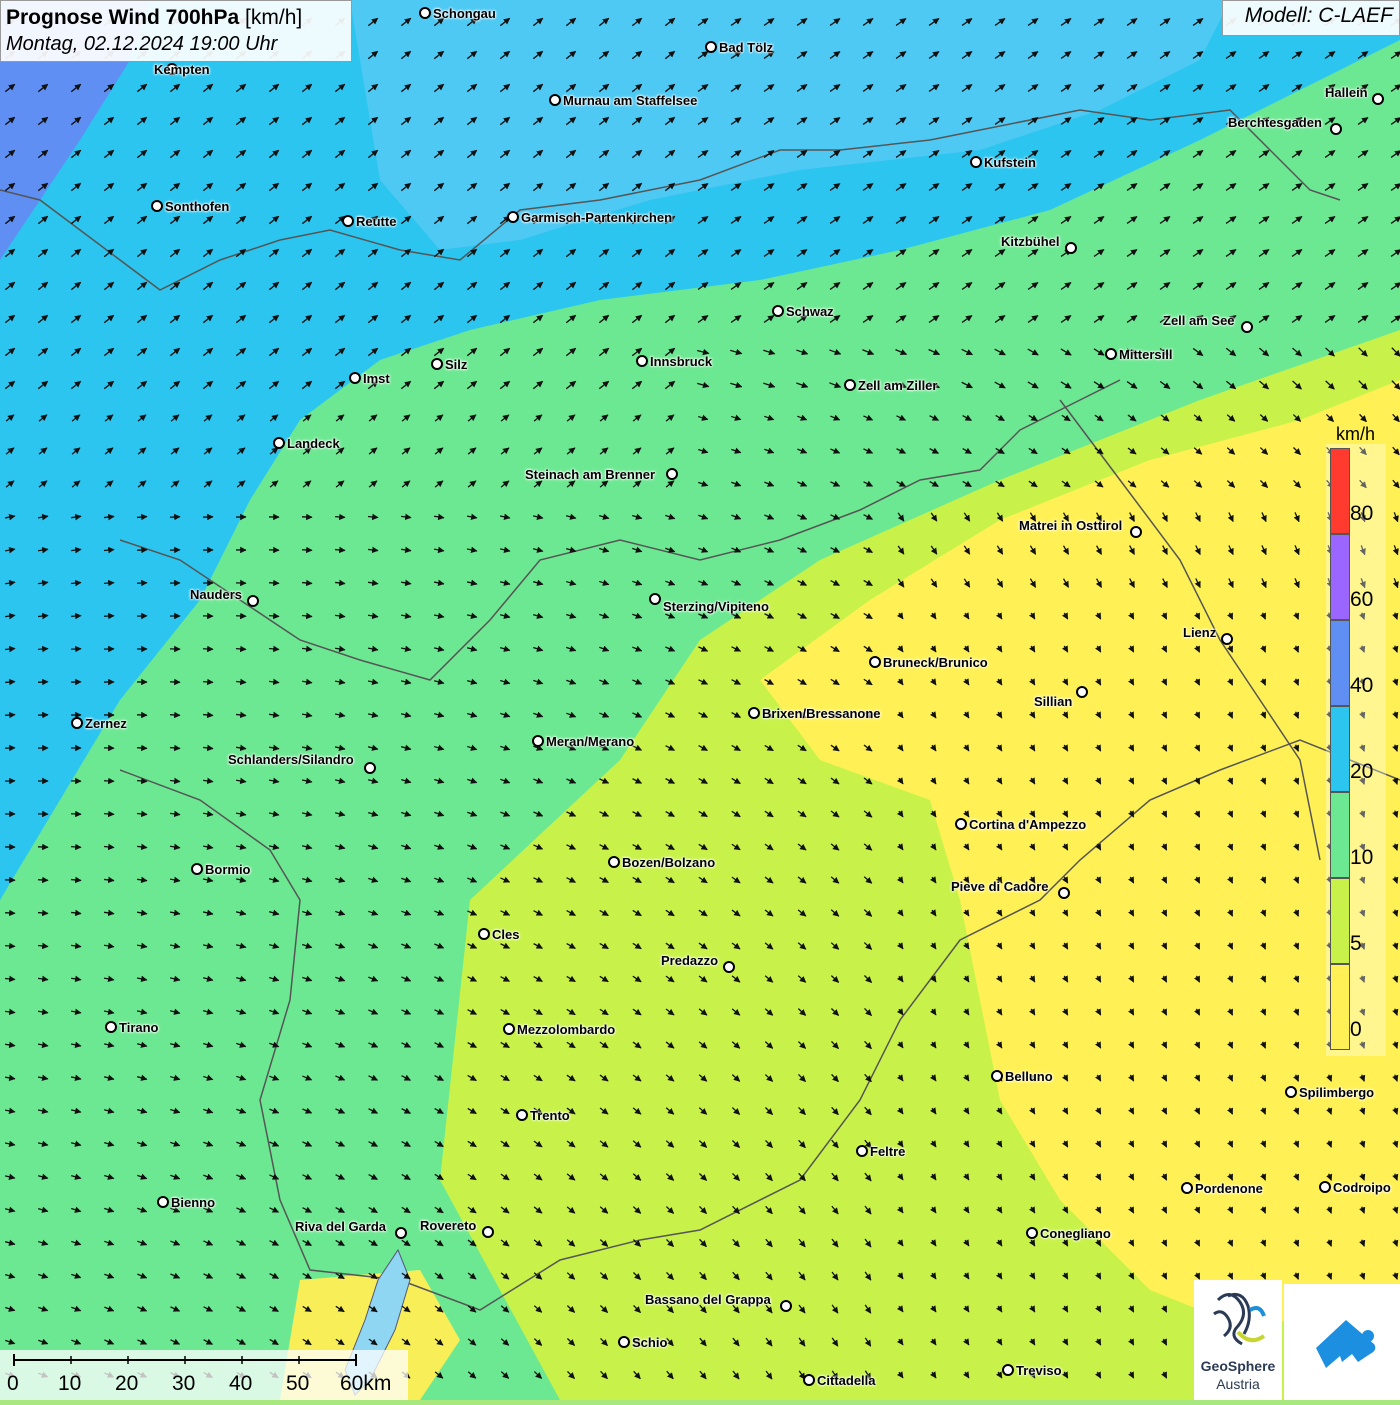 This screenshot has width=1400, height=1405. I want to click on city-label: Zernez, so click(106, 723).